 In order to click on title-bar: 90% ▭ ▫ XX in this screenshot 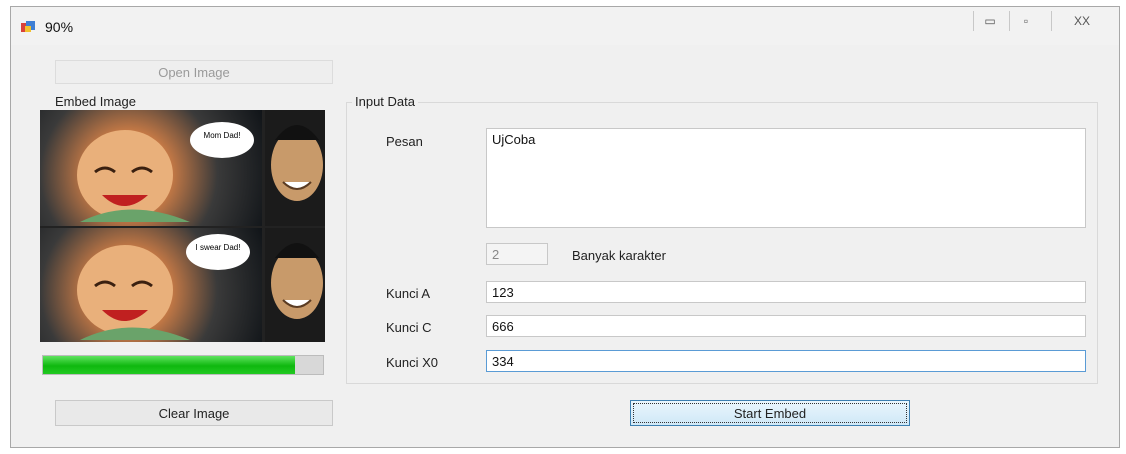, I will do `click(565, 26)`.